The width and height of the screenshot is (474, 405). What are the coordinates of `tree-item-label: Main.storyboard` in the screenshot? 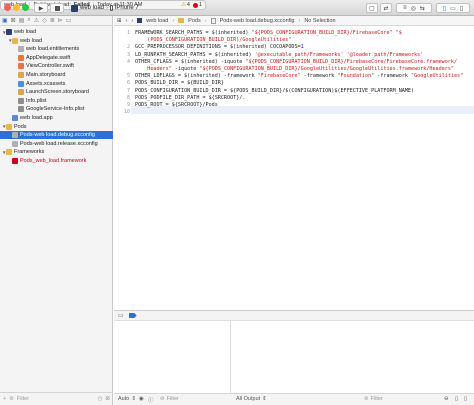 It's located at (46, 75).